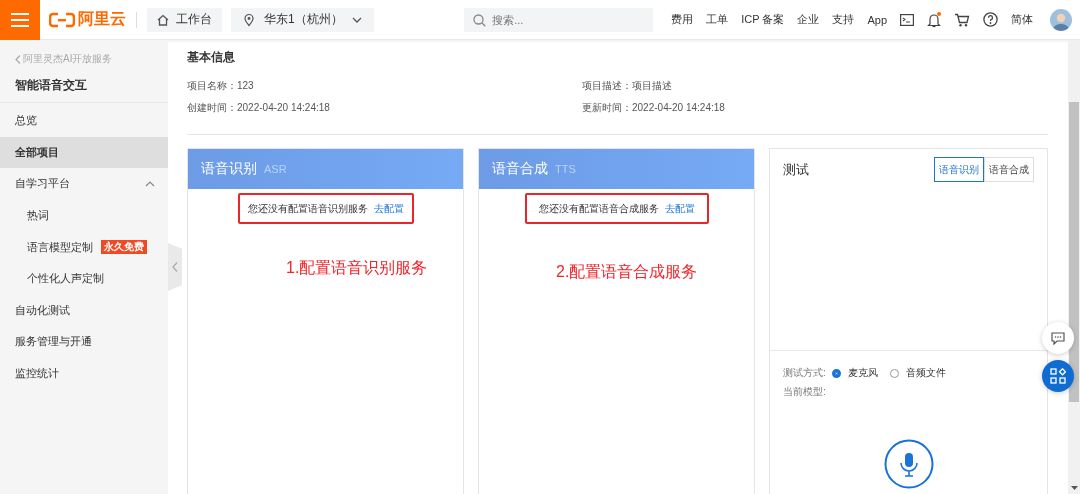  What do you see at coordinates (907, 19) in the screenshot?
I see `terminal-icon` at bounding box center [907, 19].